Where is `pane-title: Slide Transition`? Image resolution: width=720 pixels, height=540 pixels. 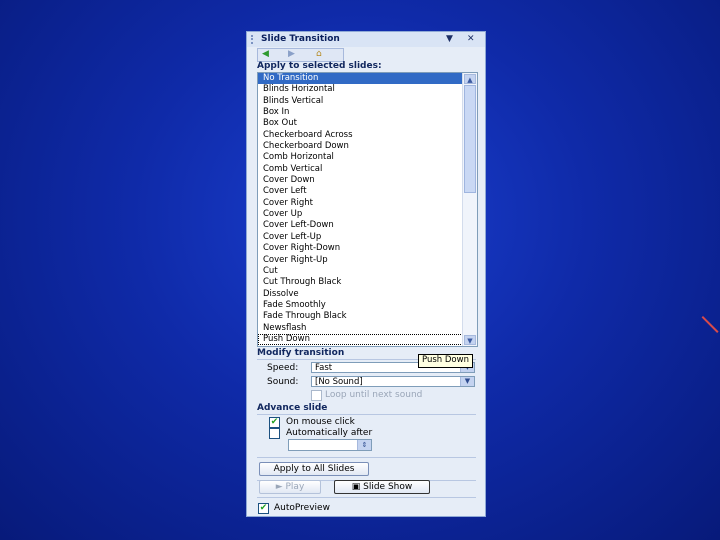 pane-title: Slide Transition is located at coordinates (300, 39).